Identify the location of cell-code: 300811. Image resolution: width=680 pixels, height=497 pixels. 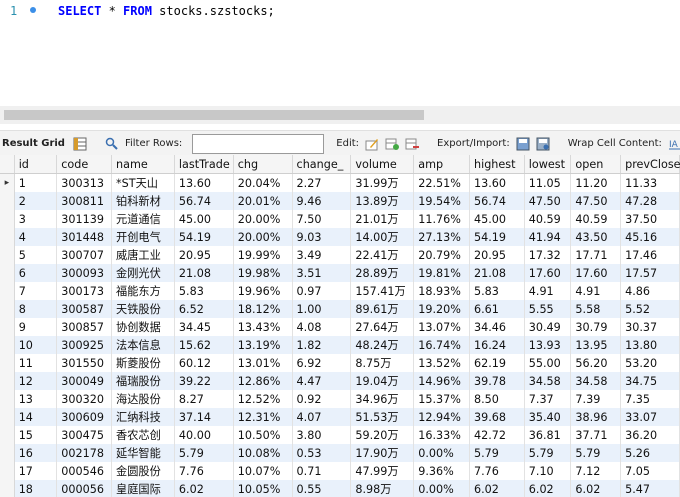
(84, 201).